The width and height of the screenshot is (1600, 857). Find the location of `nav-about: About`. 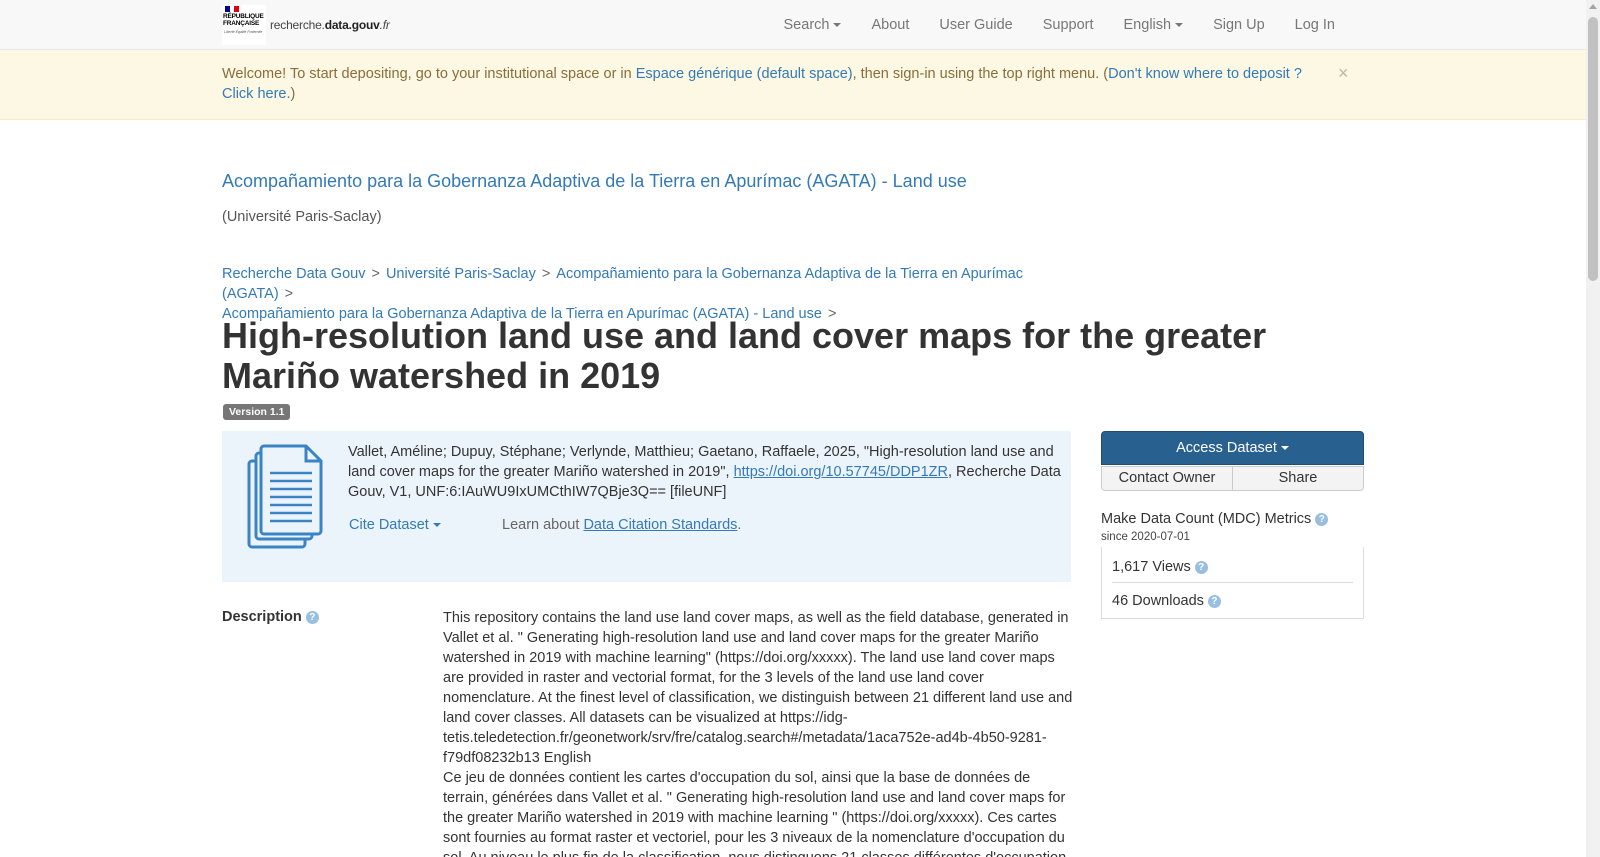

nav-about: About is located at coordinates (890, 25).